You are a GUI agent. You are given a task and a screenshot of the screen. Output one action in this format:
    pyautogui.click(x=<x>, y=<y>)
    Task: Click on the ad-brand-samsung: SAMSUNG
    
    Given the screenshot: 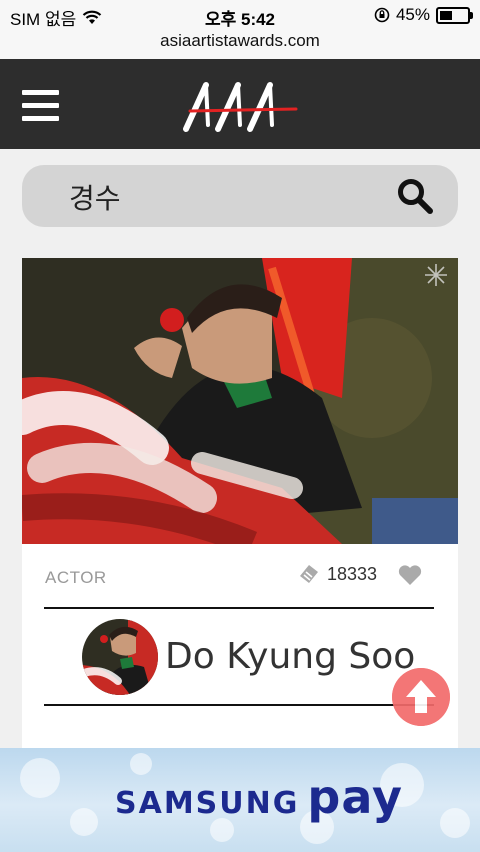 What is the action you would take?
    pyautogui.click(x=207, y=803)
    